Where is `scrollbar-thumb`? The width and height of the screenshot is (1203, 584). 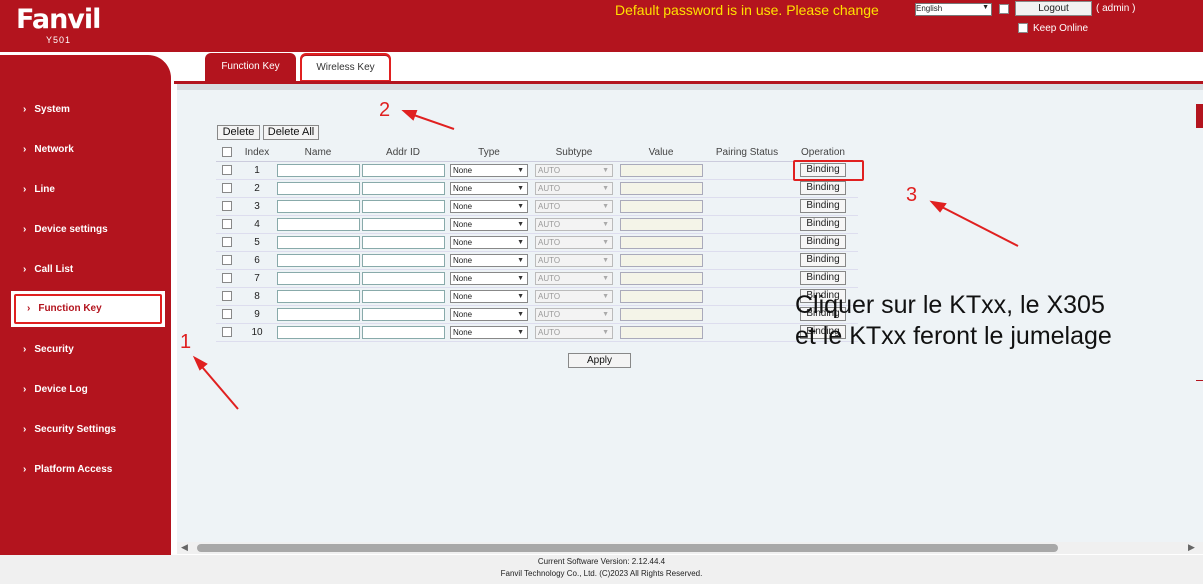 scrollbar-thumb is located at coordinates (627, 548).